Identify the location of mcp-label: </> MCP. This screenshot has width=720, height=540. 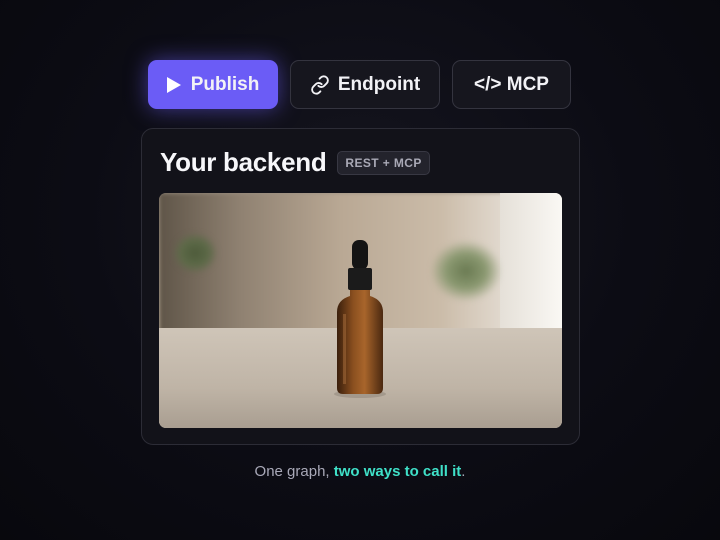
(511, 84).